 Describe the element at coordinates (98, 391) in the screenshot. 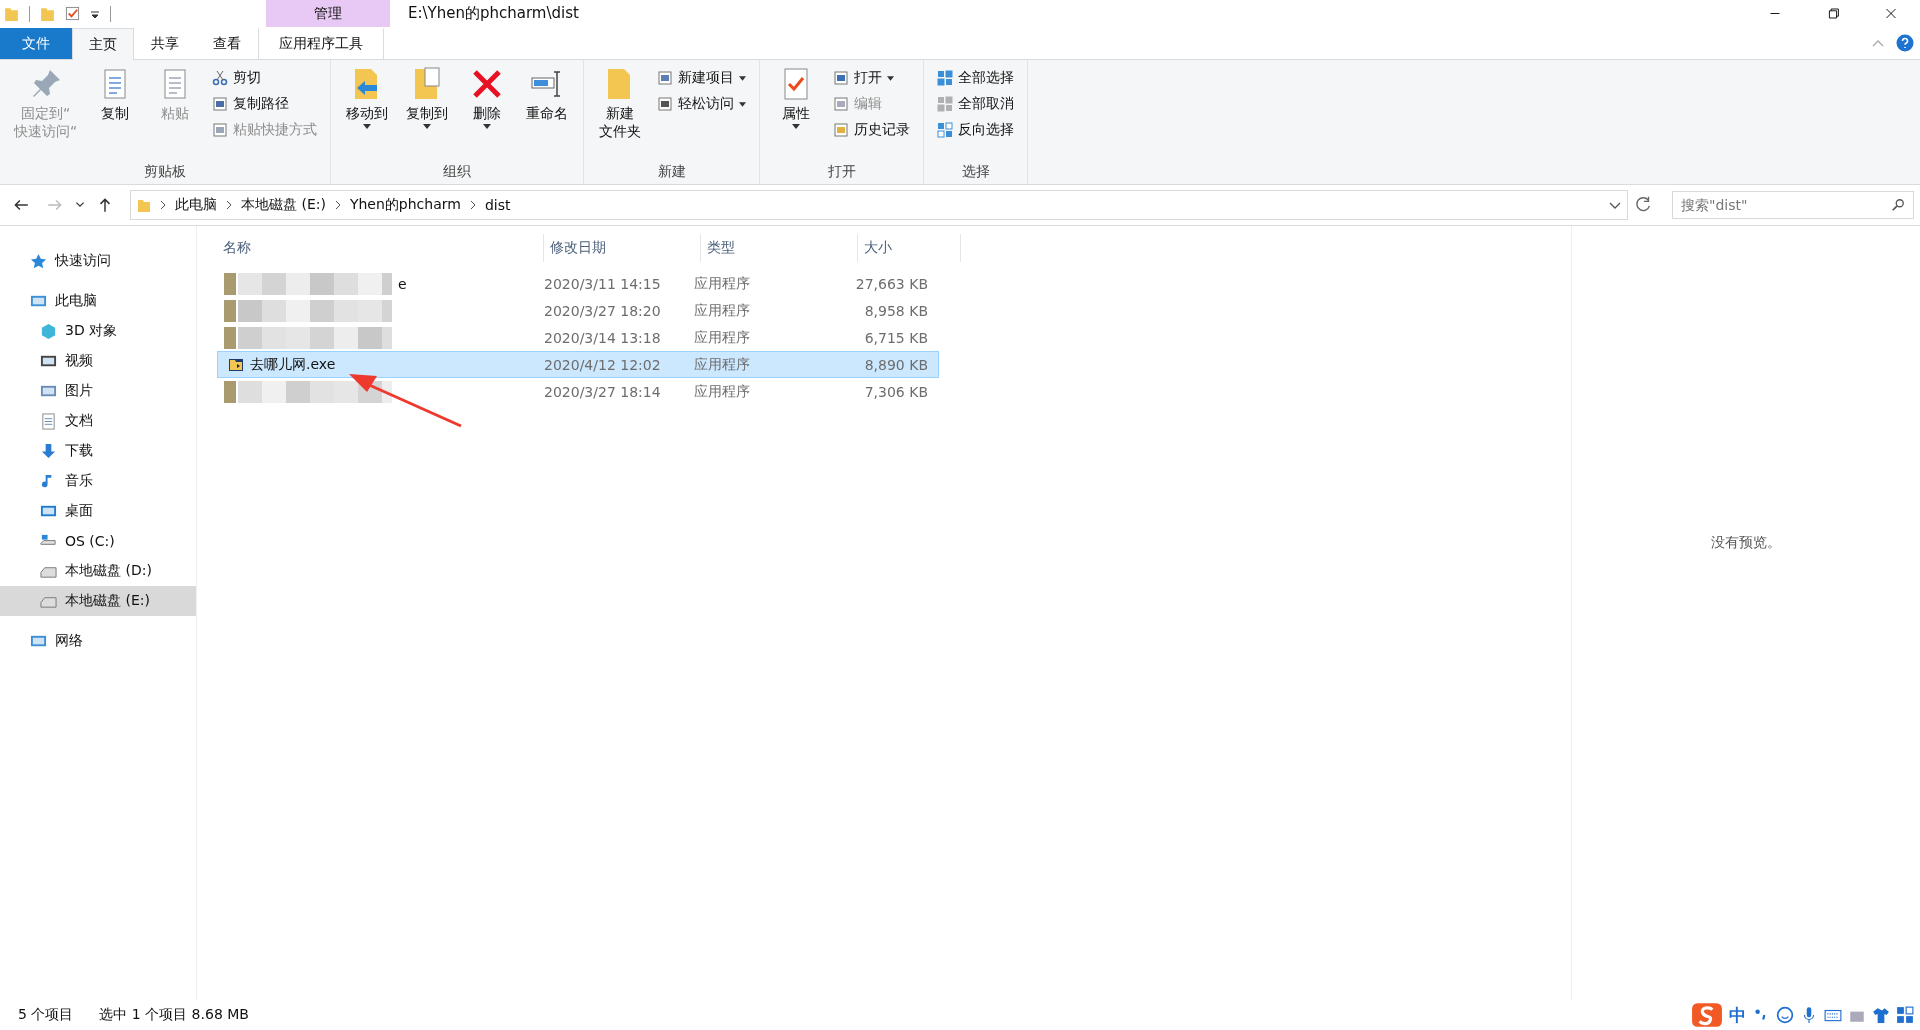

I see `nav-item: 图片` at that location.